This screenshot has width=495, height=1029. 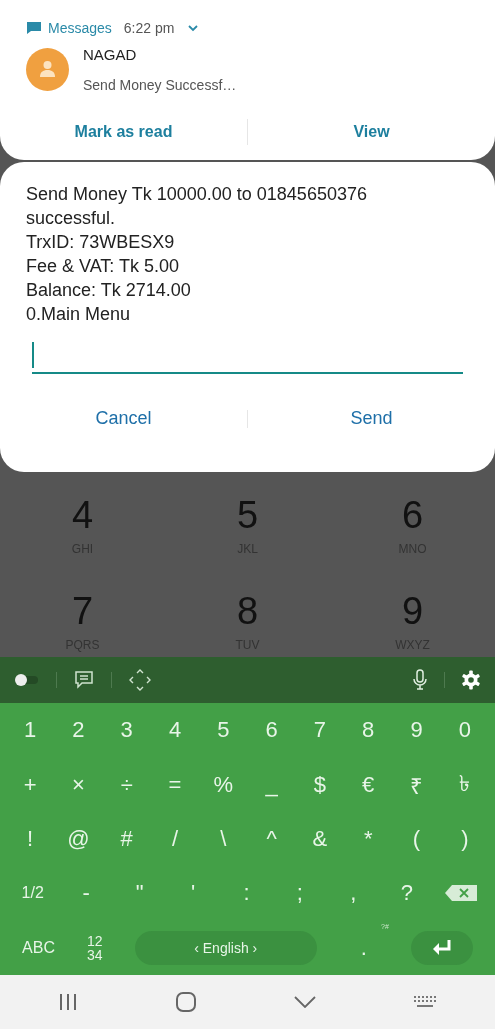 I want to click on move-arrows-icon, so click(x=140, y=680).